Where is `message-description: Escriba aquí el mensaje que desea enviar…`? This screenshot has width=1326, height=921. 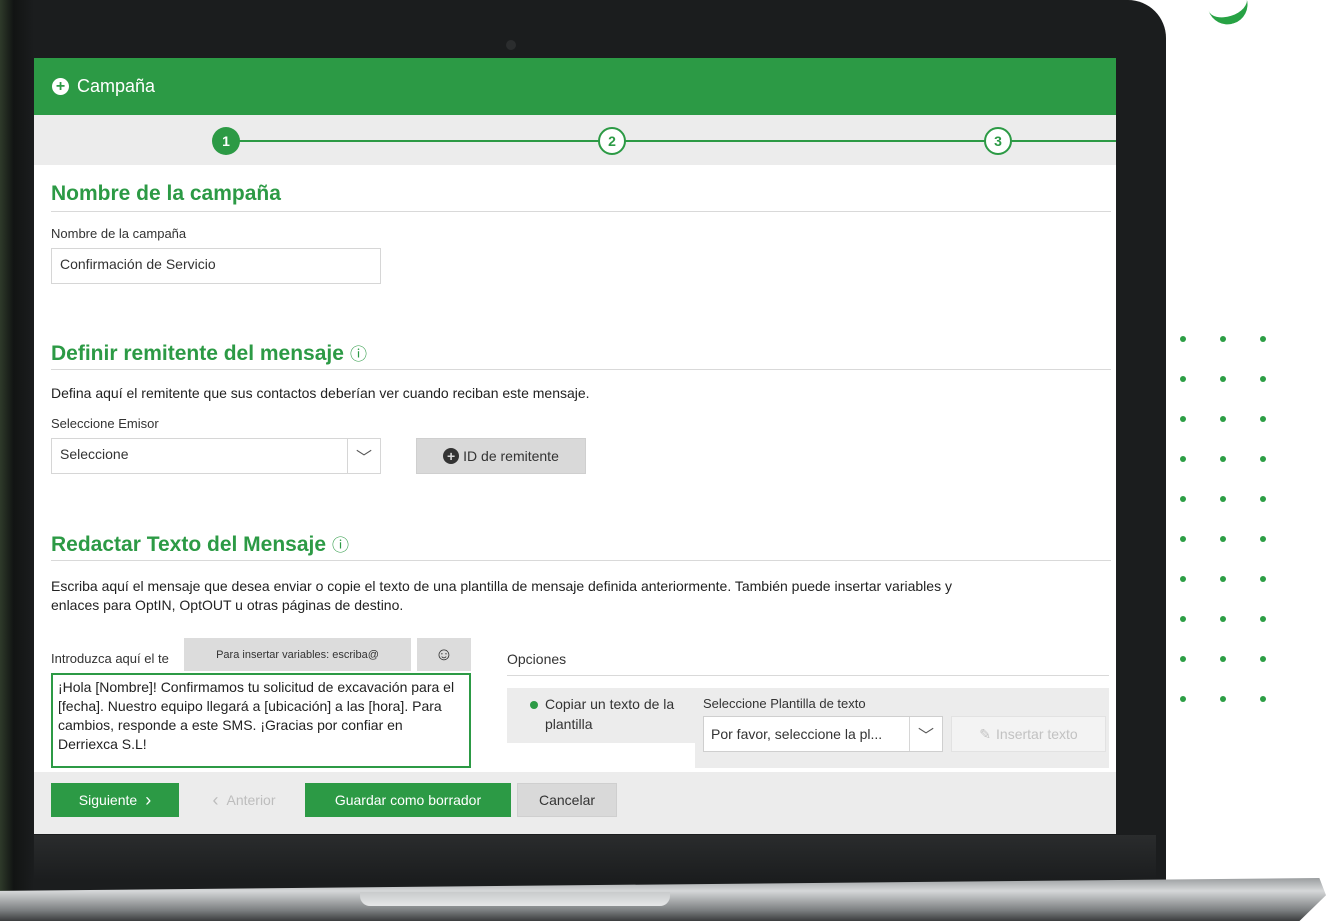 message-description: Escriba aquí el mensaje que desea enviar… is located at coordinates (581, 596).